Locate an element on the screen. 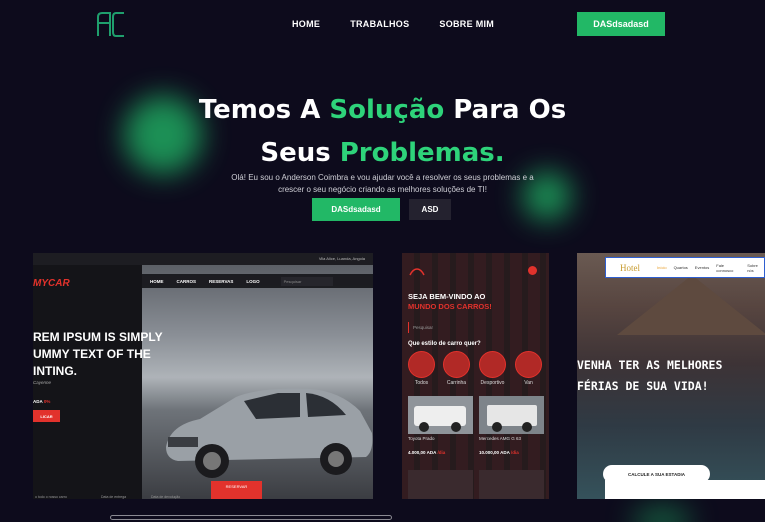 The width and height of the screenshot is (765, 522). mycar-menu-carros: CARROS is located at coordinates (187, 281).